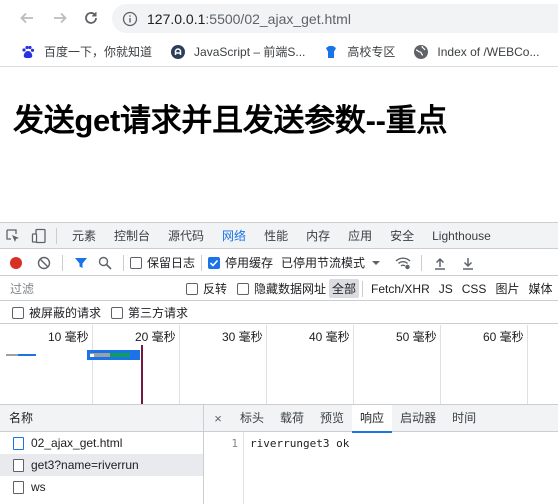 This screenshot has height=504, width=558. Describe the element at coordinates (331, 52) in the screenshot. I see `tshirt-icon` at that location.